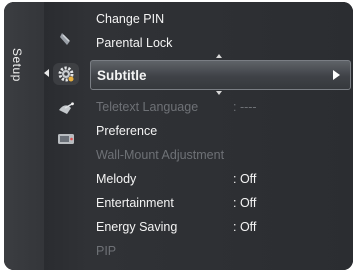 The height and width of the screenshot is (273, 357). I want to click on menu-item-label: Change PIN, so click(130, 19).